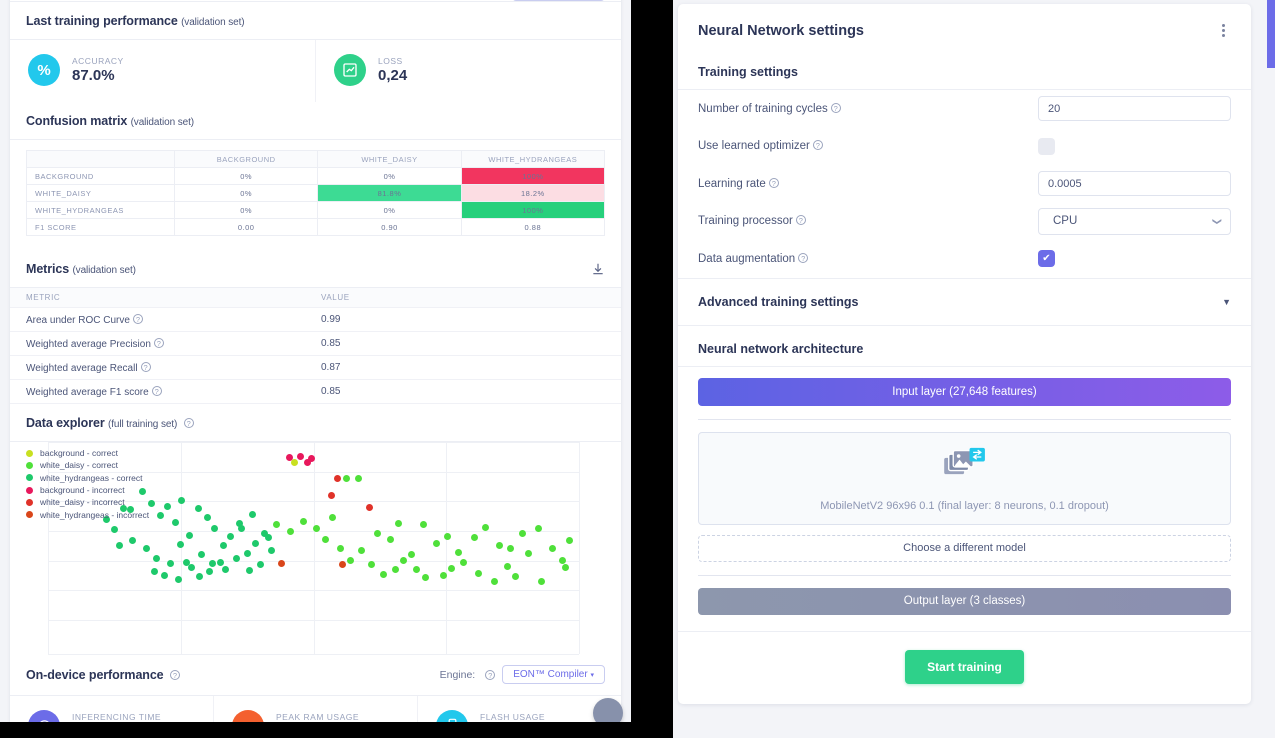 The image size is (1275, 738). Describe the element at coordinates (964, 666) in the screenshot. I see `start-training-button: Start training` at that location.